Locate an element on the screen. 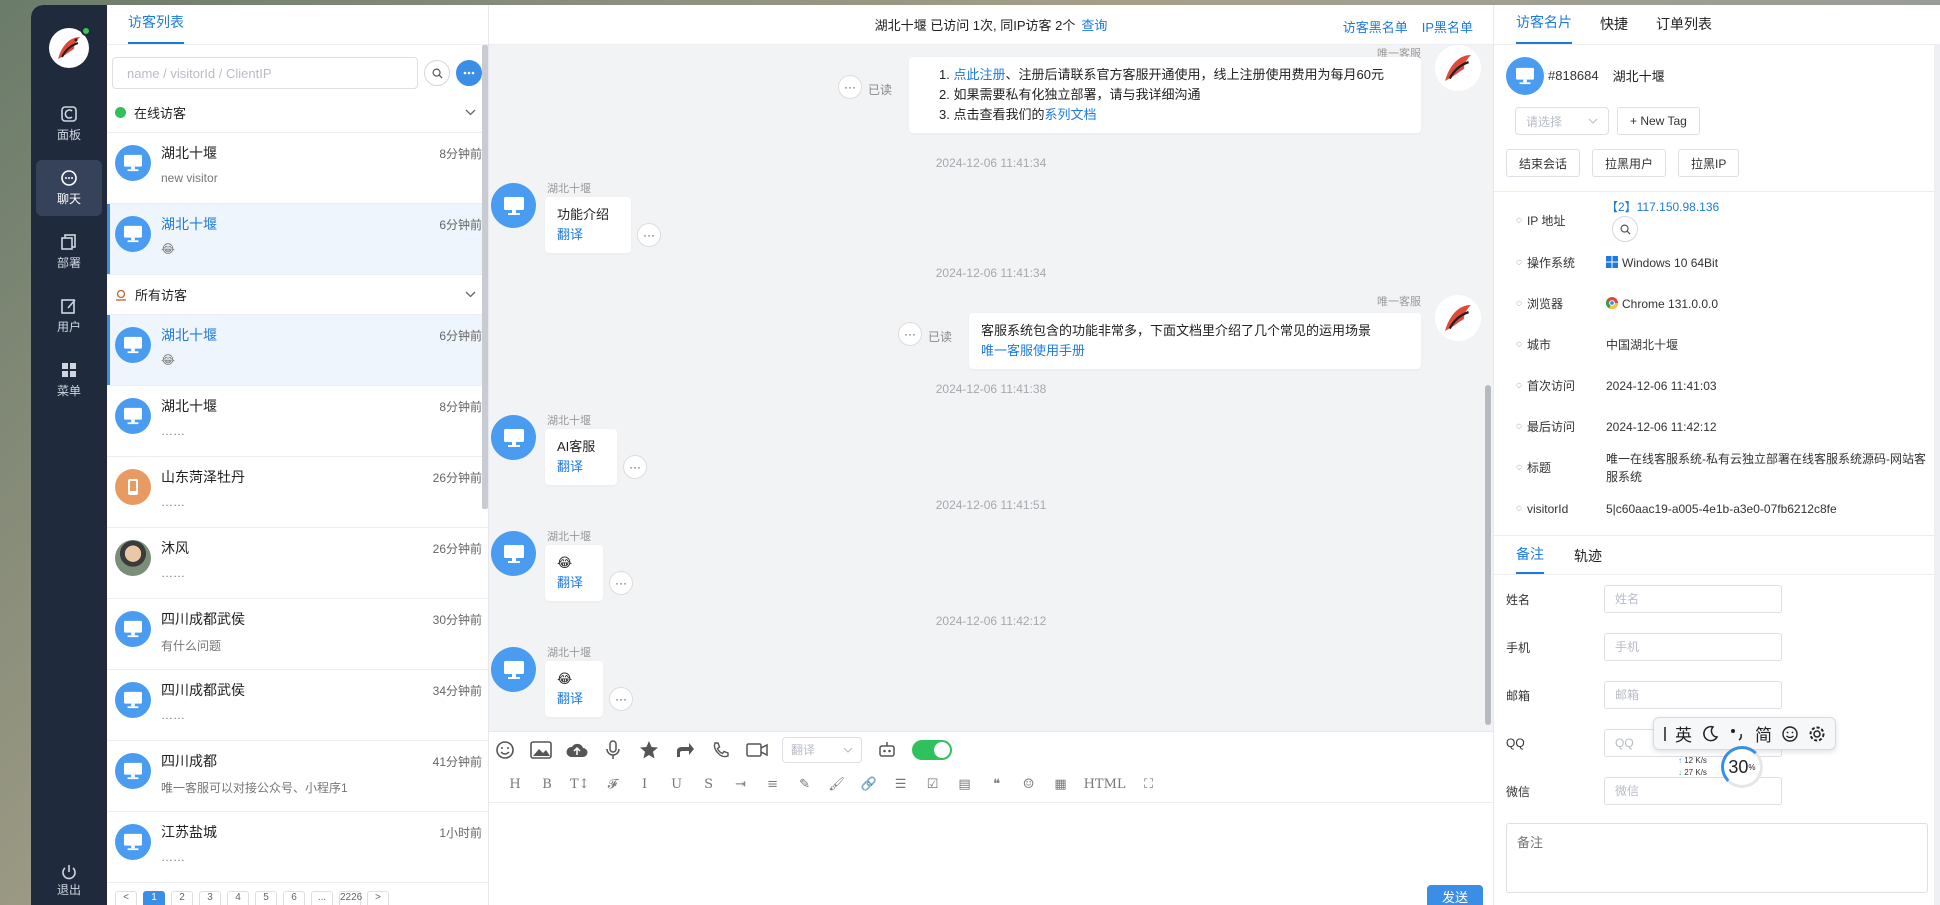 The height and width of the screenshot is (905, 1940). tab-order-list: 订单列表 is located at coordinates (1684, 29).